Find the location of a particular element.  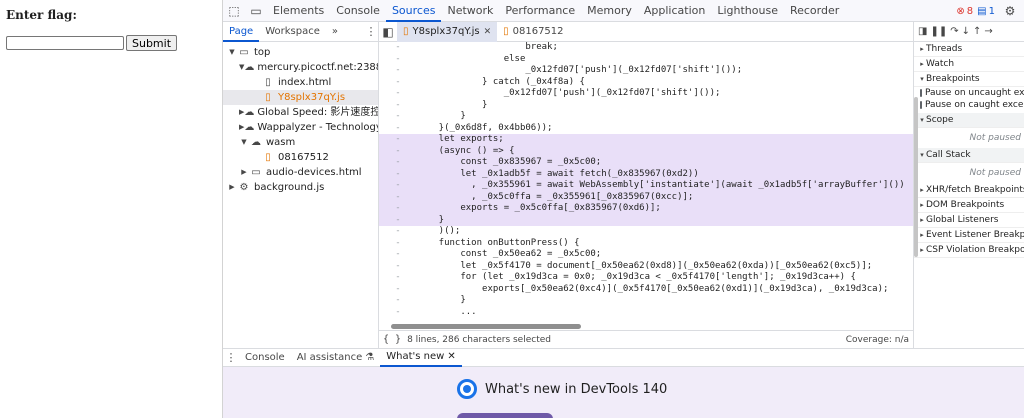

pause-uncaught-checkbox: Pause on uncaught exce is located at coordinates (969, 93).